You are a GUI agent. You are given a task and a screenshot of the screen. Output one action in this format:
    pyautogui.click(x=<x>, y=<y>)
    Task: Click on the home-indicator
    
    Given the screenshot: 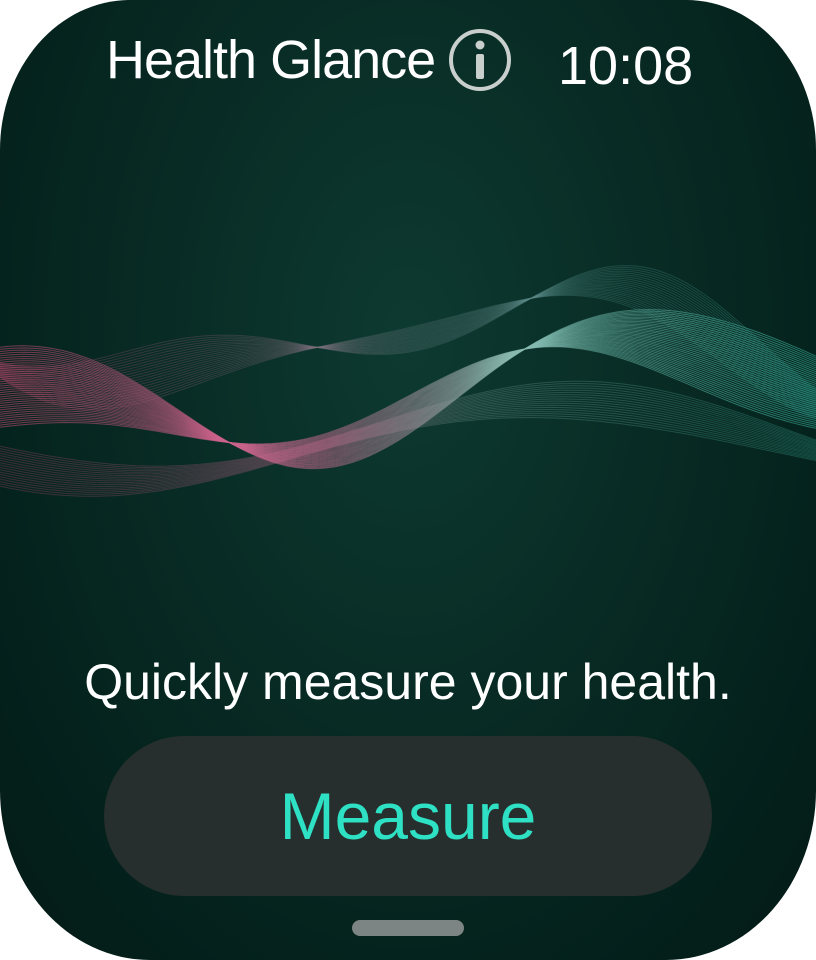 What is the action you would take?
    pyautogui.click(x=408, y=928)
    